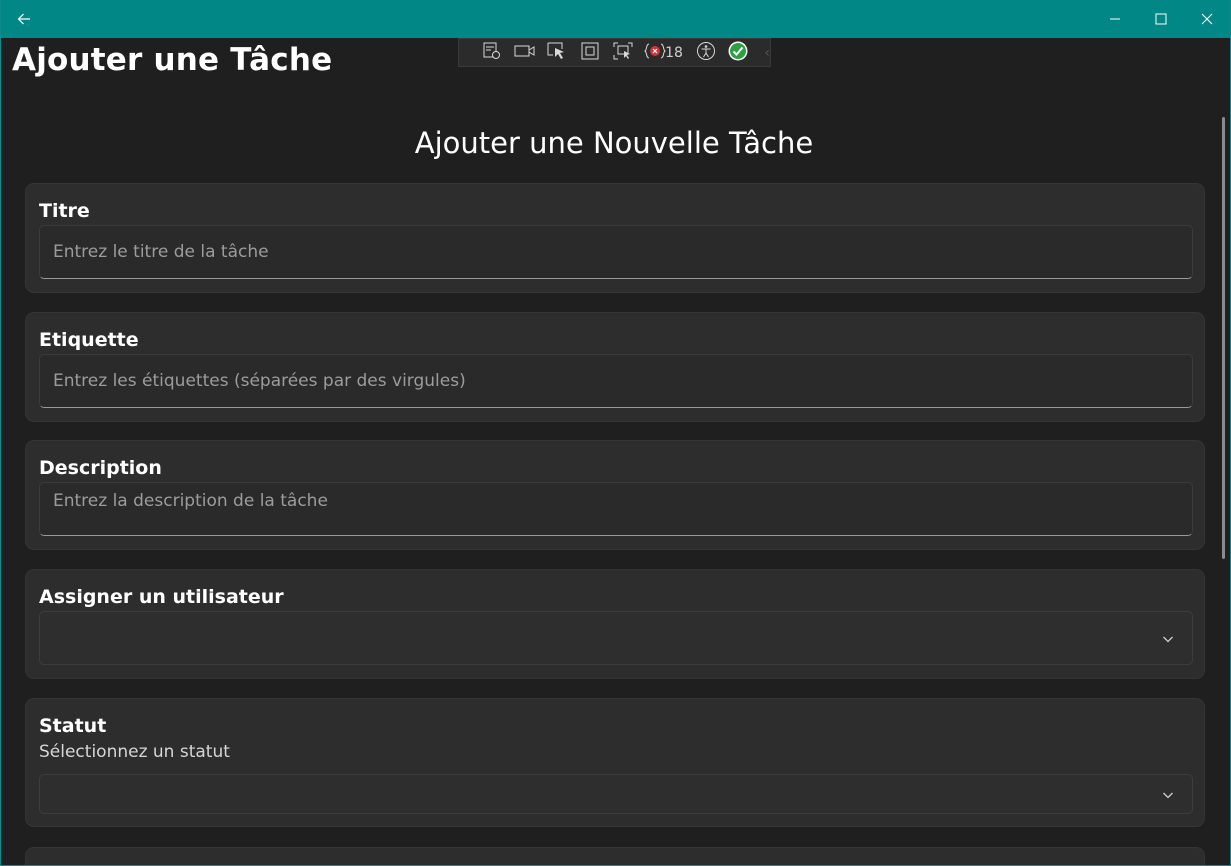  I want to click on status-hint: Sélectionnez un statut, so click(134, 752).